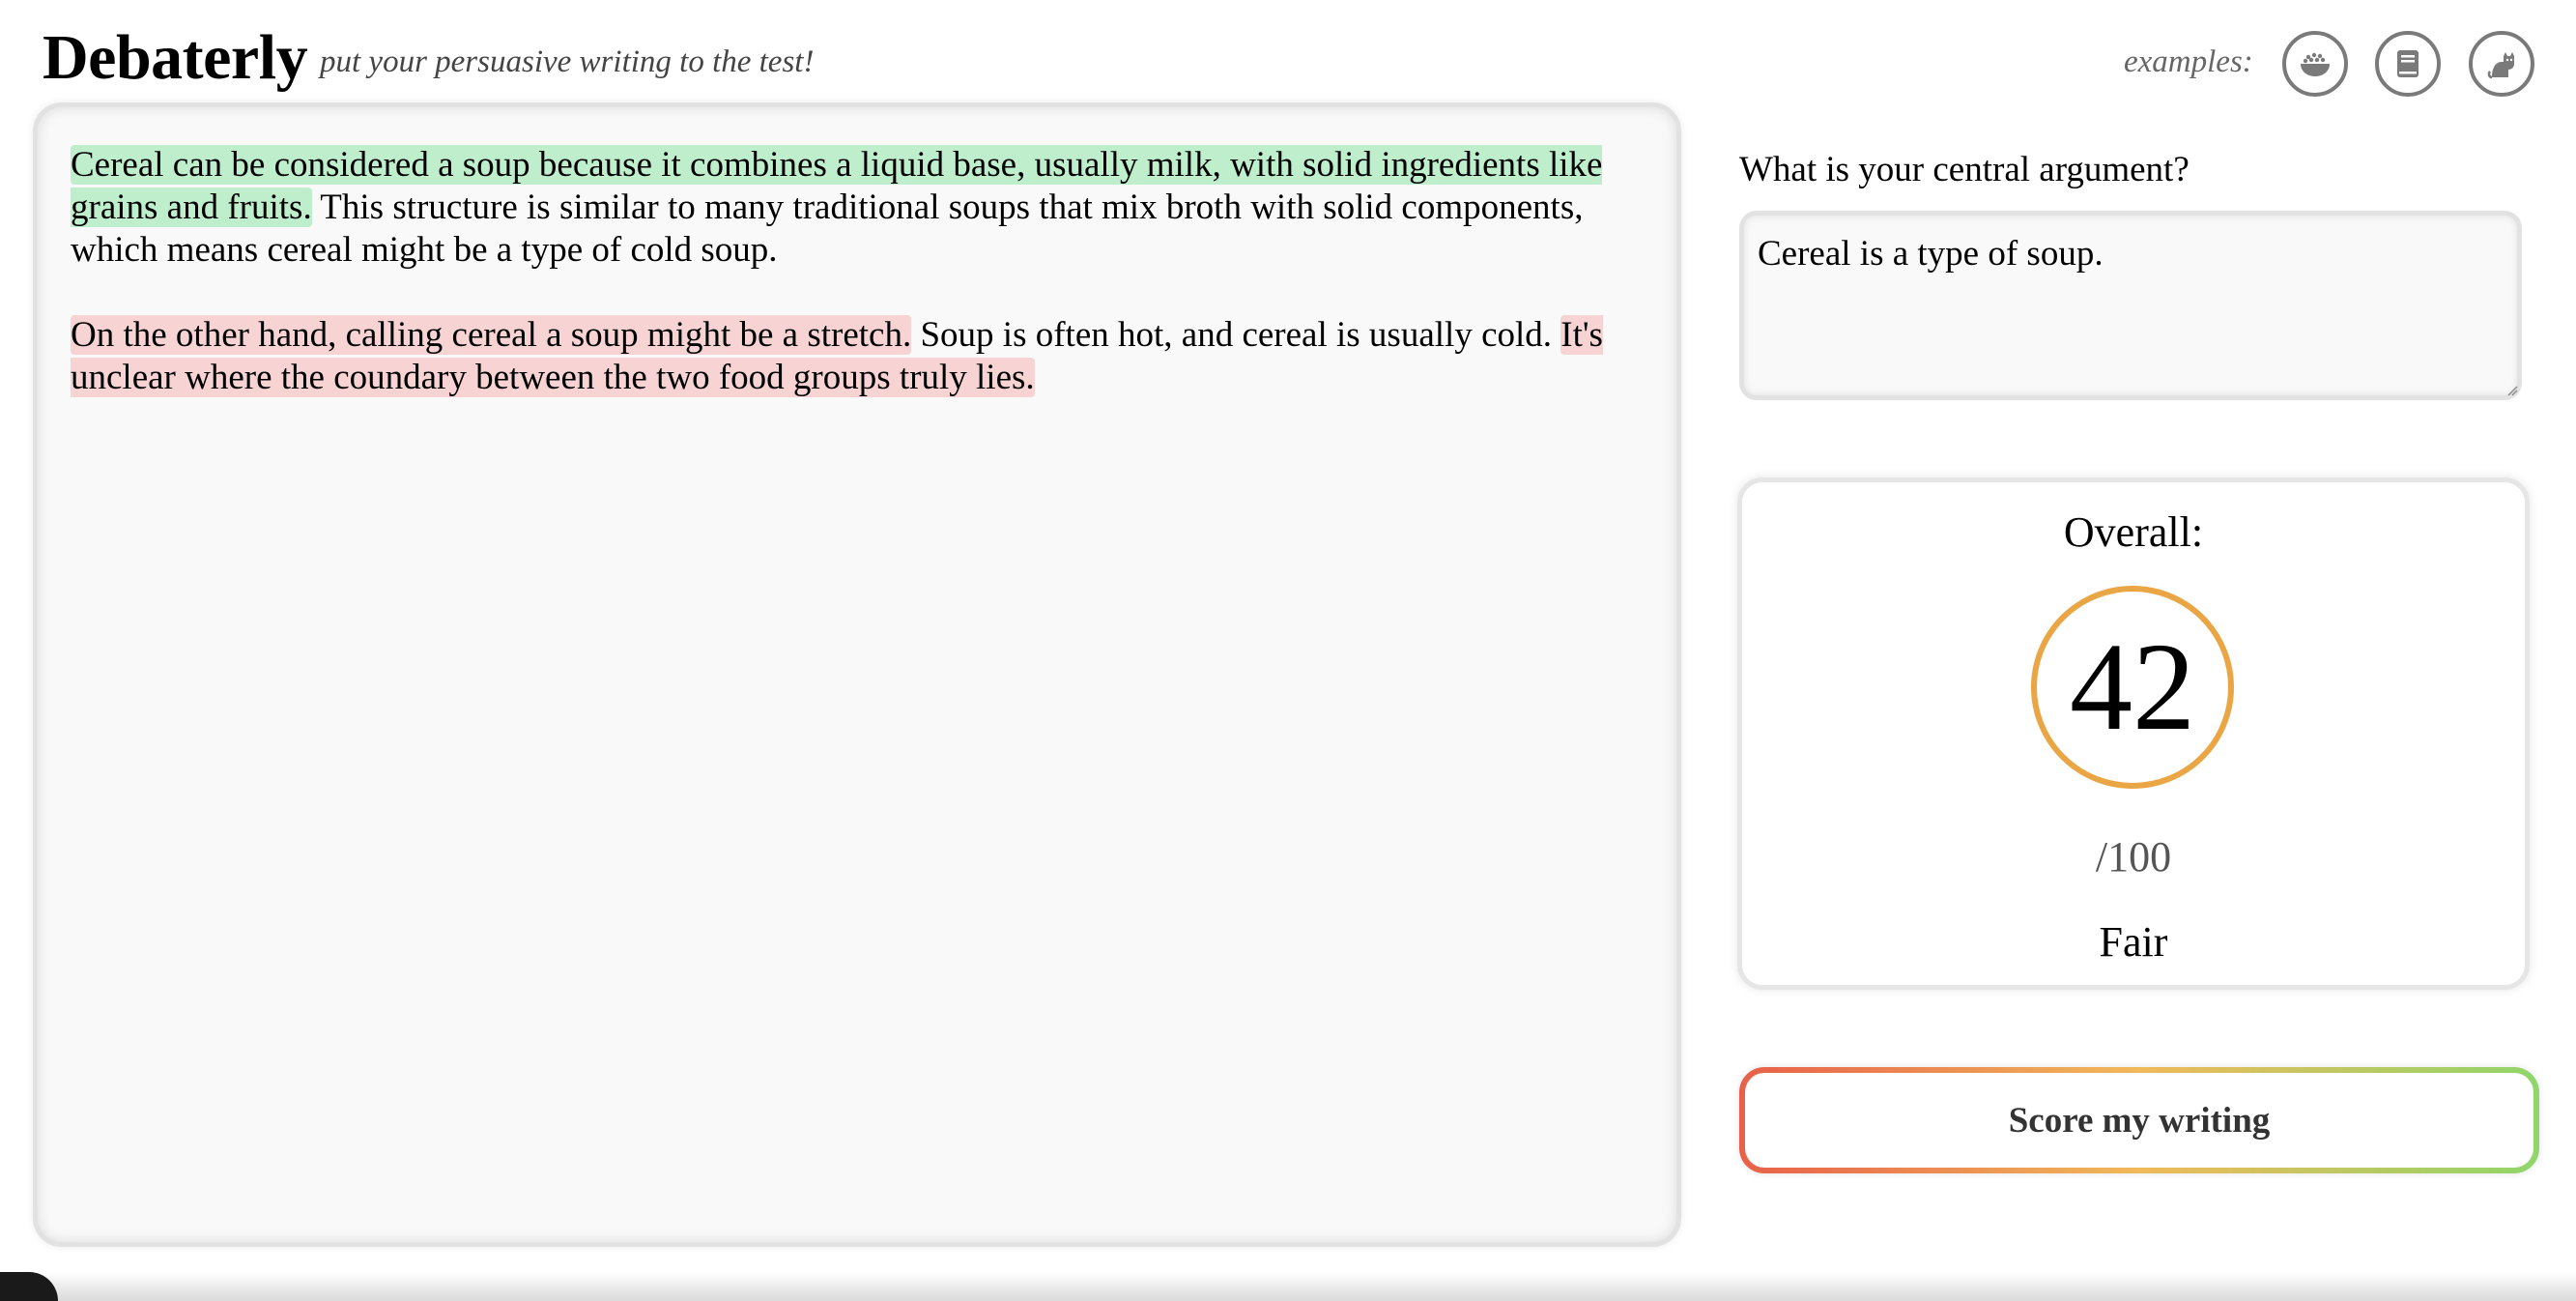  What do you see at coordinates (2512, 390) in the screenshot?
I see `resize-handle-icon` at bounding box center [2512, 390].